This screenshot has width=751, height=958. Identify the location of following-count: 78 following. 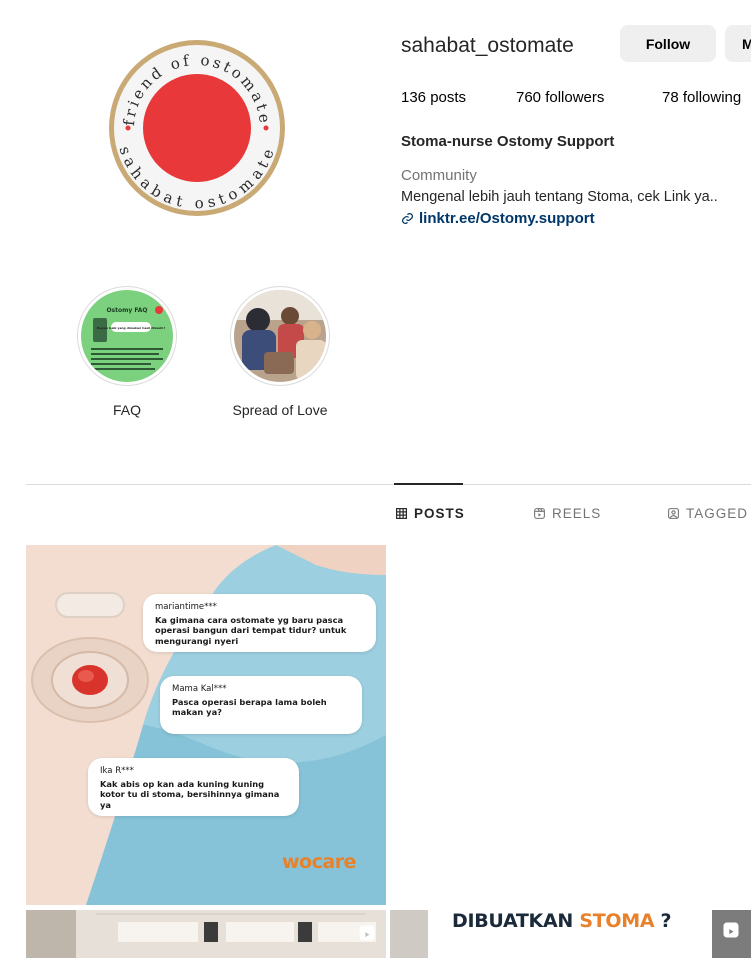
(701, 97).